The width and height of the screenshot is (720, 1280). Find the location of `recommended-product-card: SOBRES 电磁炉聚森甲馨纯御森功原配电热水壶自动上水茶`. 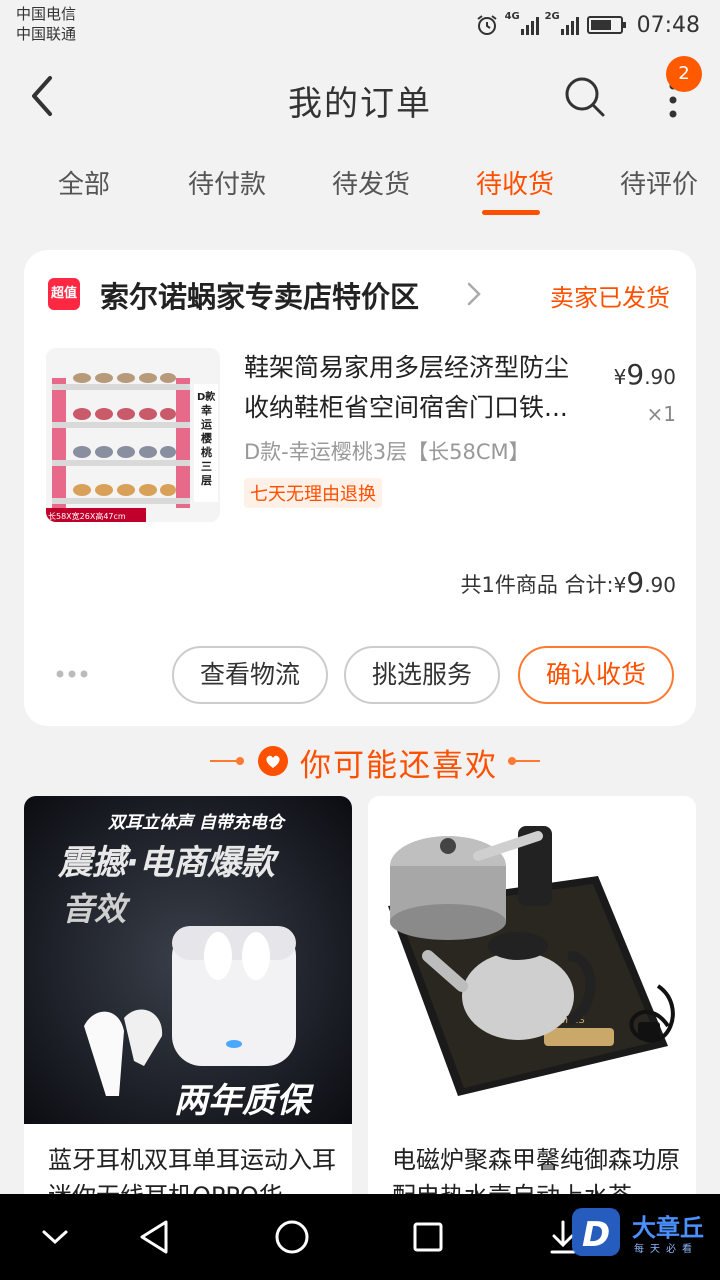

recommended-product-card: SOBRES 电磁炉聚森甲馨纯御森功原配电热水壶自动上水茶 is located at coordinates (532, 1006).